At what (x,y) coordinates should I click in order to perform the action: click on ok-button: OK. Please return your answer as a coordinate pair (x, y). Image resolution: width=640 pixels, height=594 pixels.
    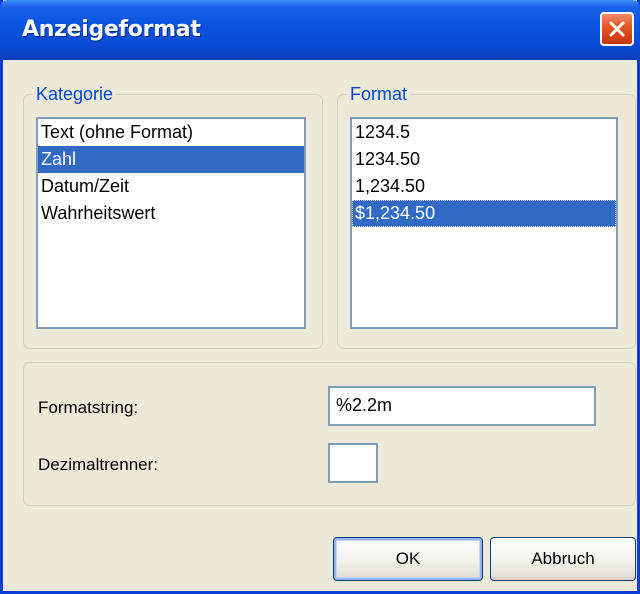
    Looking at the image, I should click on (408, 559).